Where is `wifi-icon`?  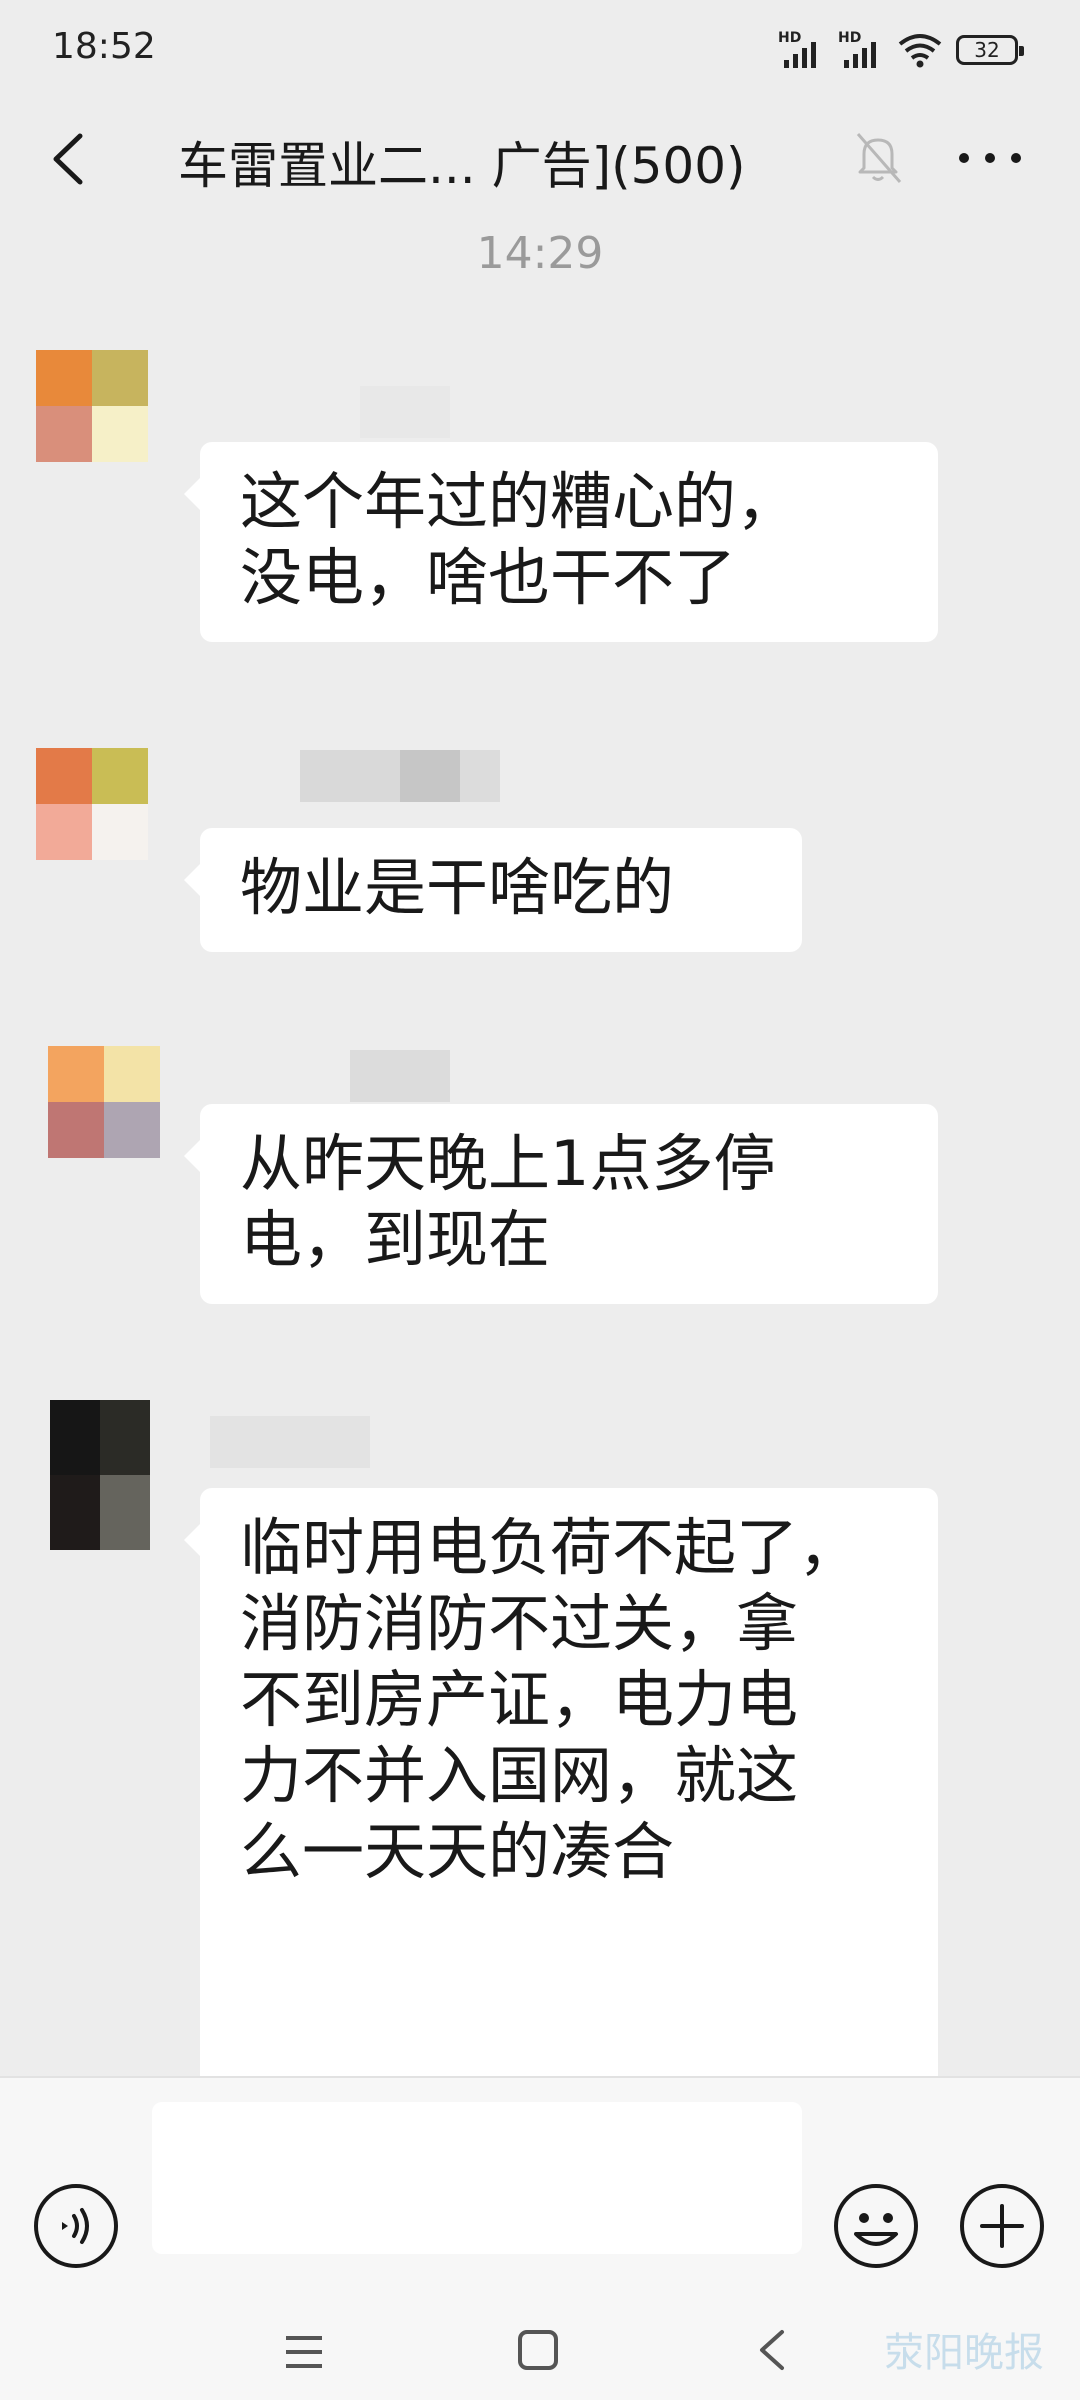
wifi-icon is located at coordinates (920, 51).